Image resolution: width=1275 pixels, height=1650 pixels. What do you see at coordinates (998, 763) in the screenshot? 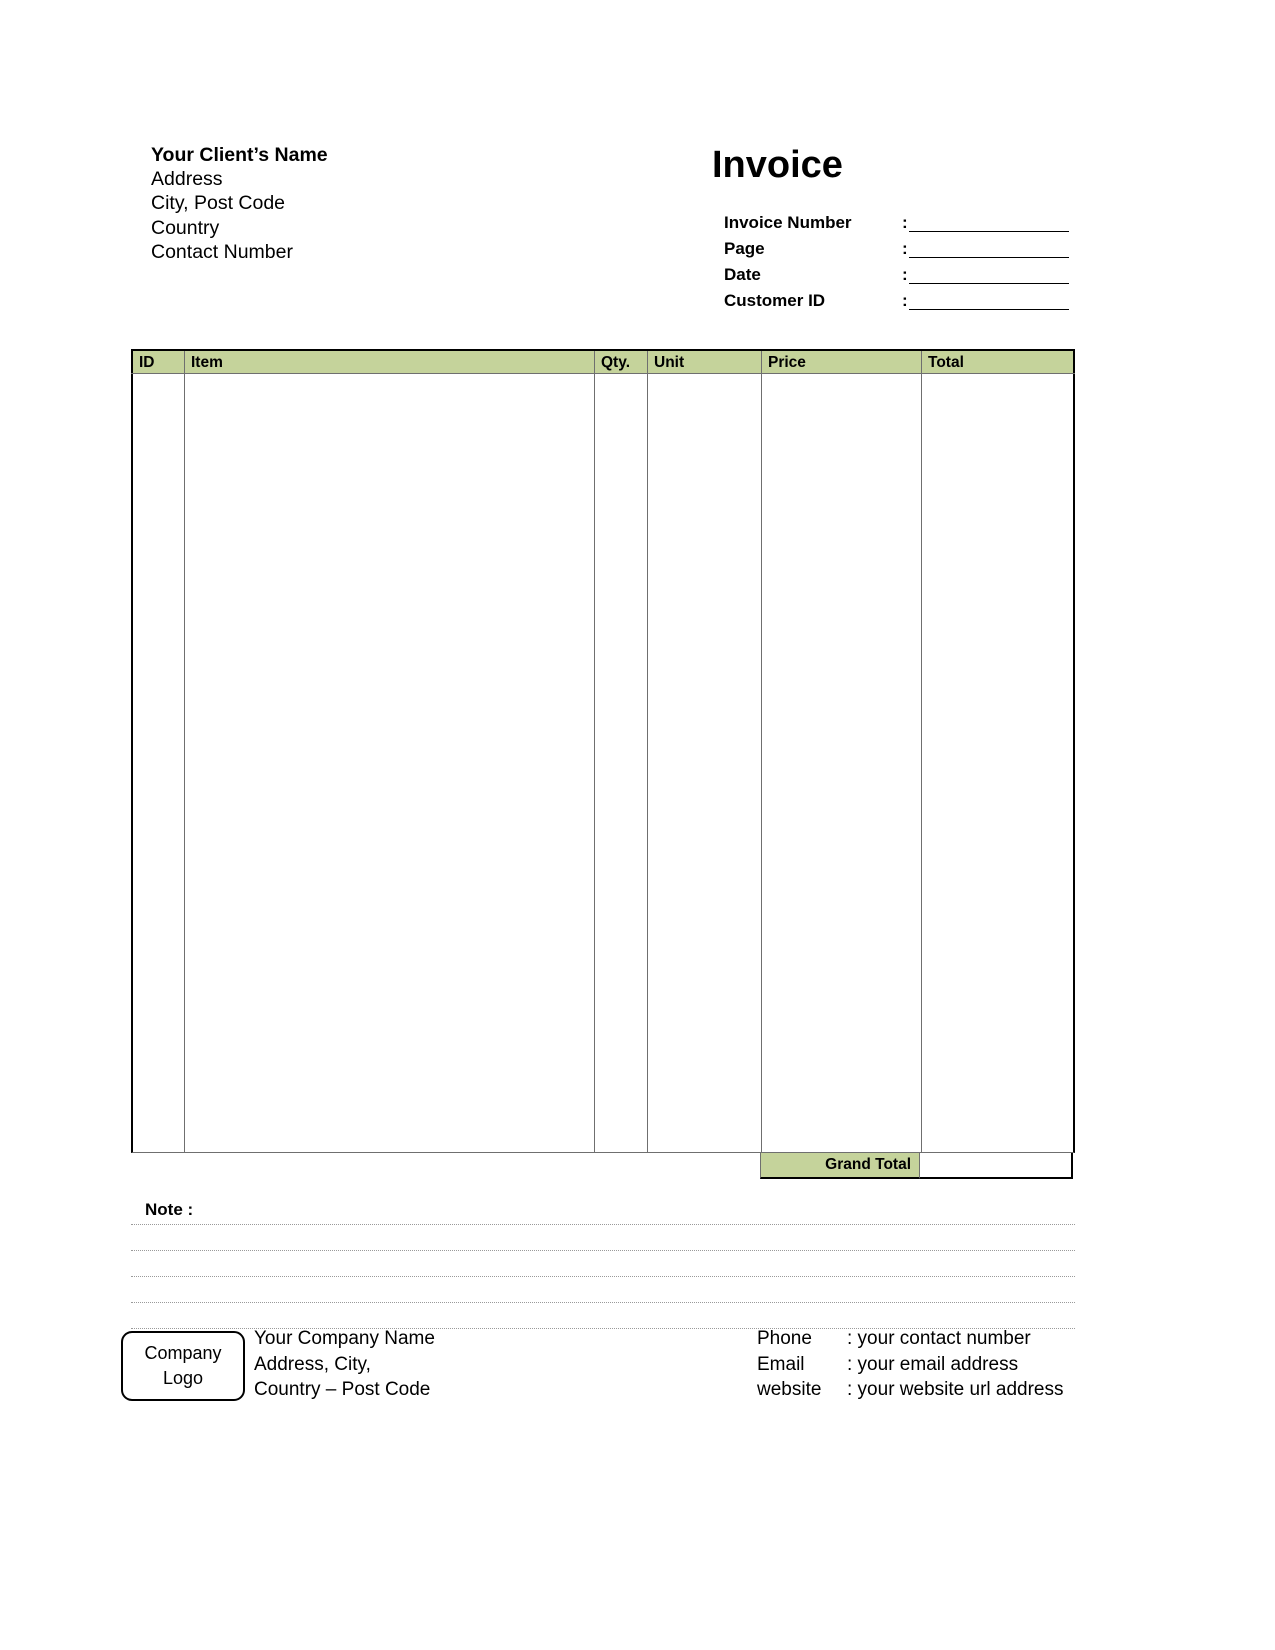
I see `table-cell-total-column` at bounding box center [998, 763].